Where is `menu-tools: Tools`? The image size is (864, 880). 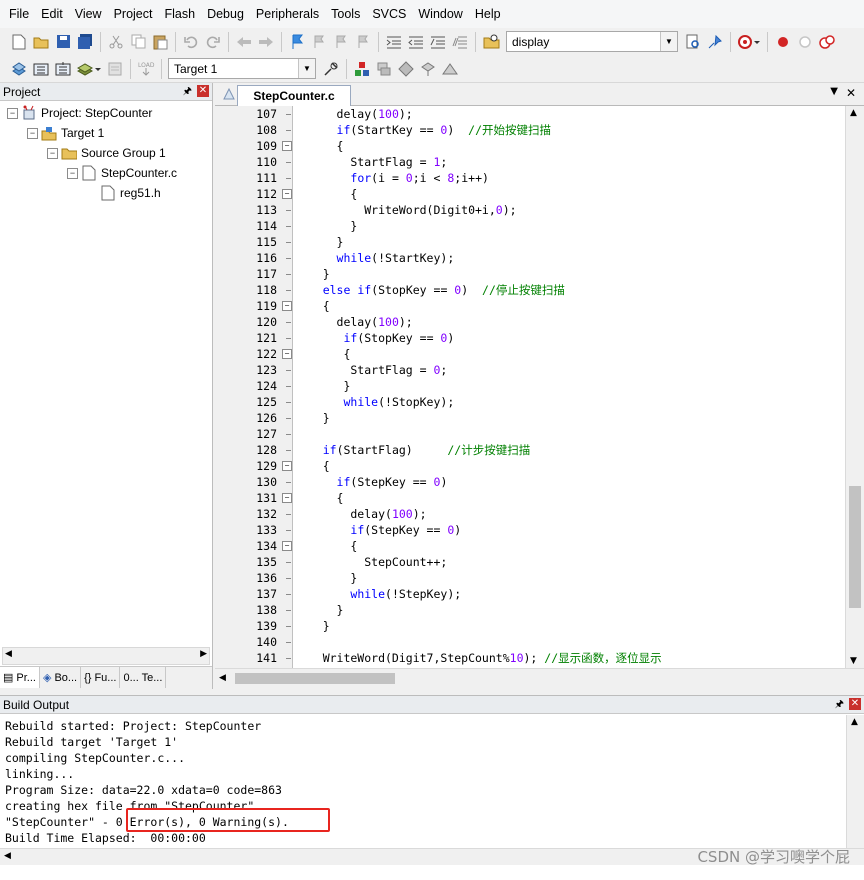
menu-tools: Tools is located at coordinates (345, 14).